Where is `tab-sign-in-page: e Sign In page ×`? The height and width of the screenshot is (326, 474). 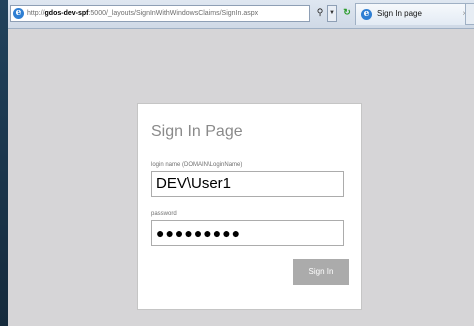 tab-sign-in-page: e Sign In page × is located at coordinates (413, 14).